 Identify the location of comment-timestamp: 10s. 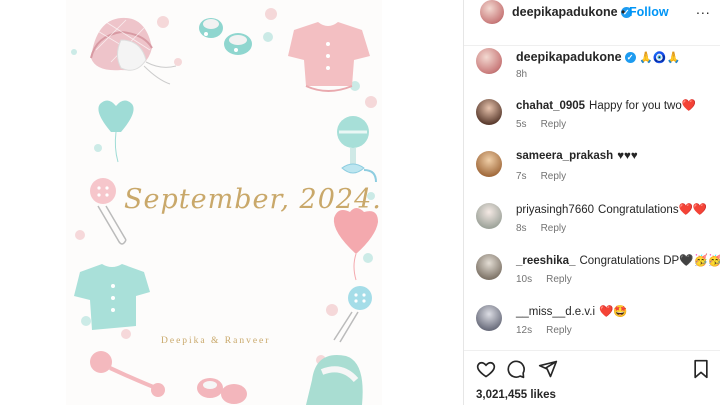
(524, 279).